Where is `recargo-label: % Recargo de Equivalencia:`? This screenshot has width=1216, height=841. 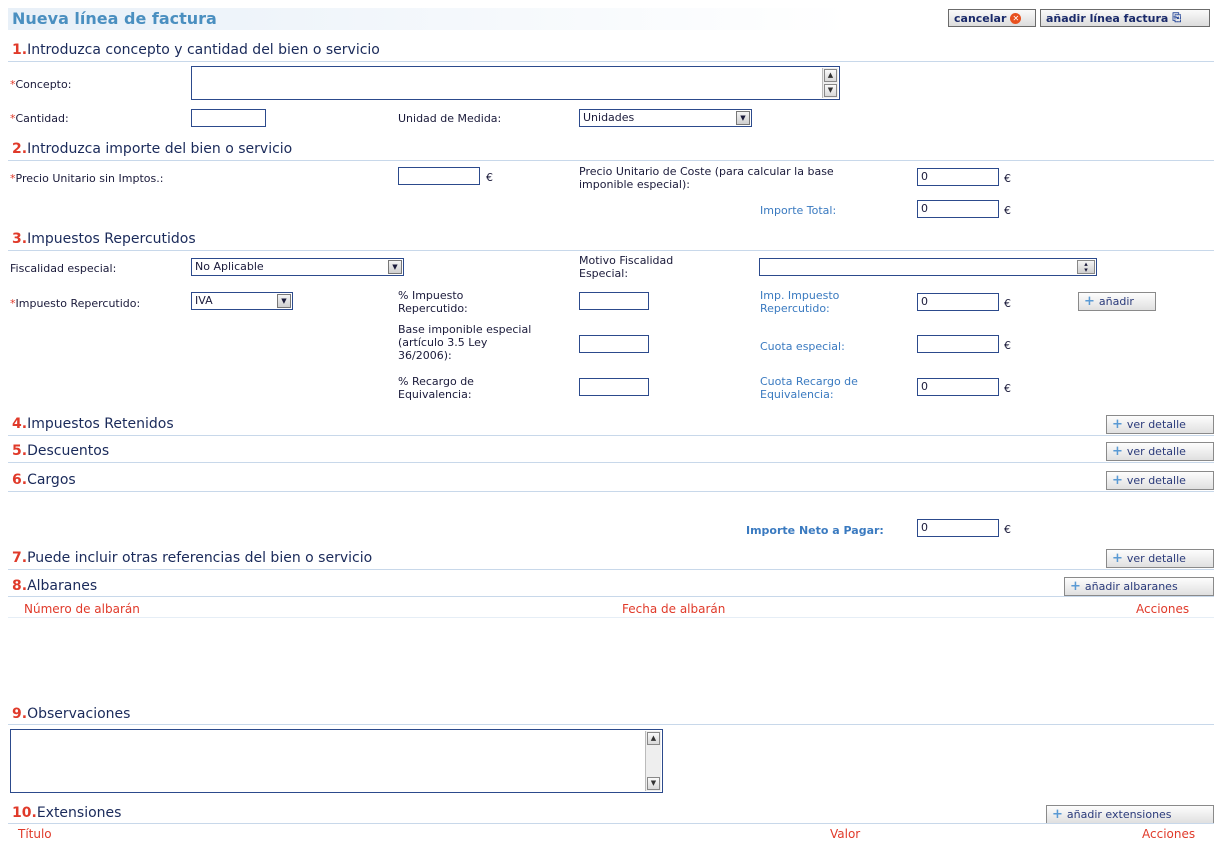
recargo-label: % Recargo de Equivalencia: is located at coordinates (436, 388).